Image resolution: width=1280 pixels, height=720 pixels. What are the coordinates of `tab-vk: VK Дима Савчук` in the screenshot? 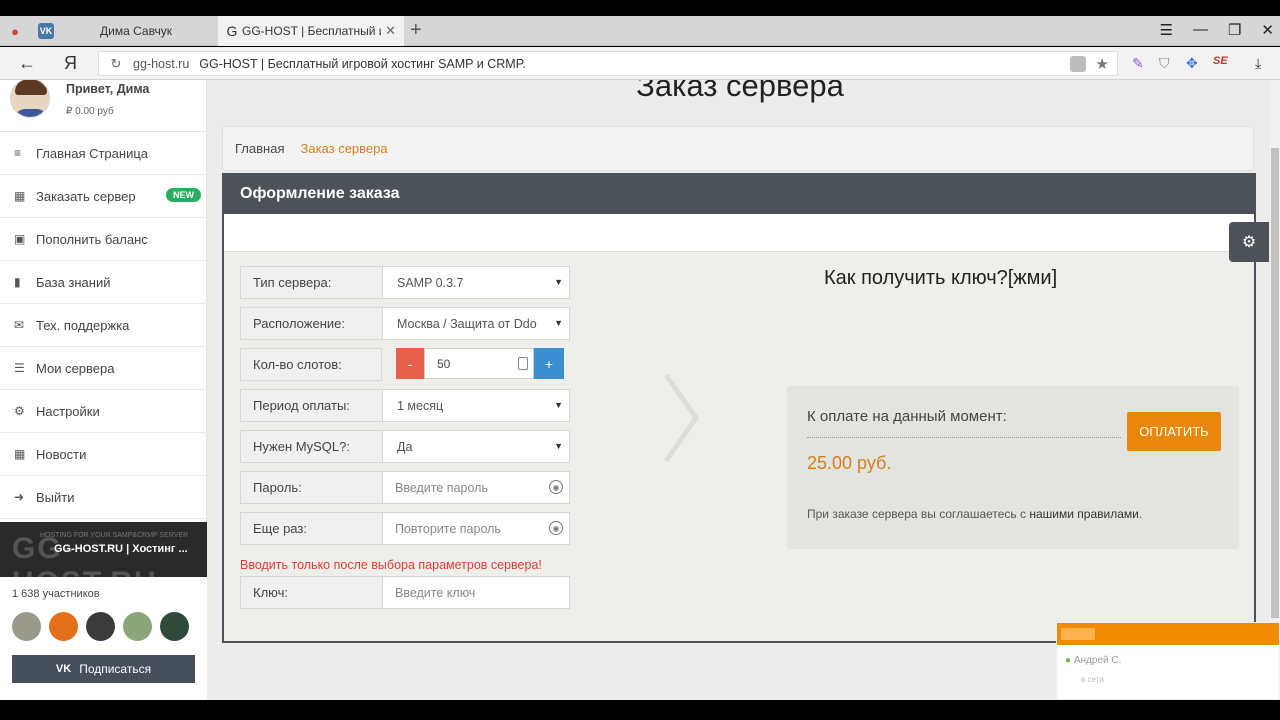 It's located at (124, 31).